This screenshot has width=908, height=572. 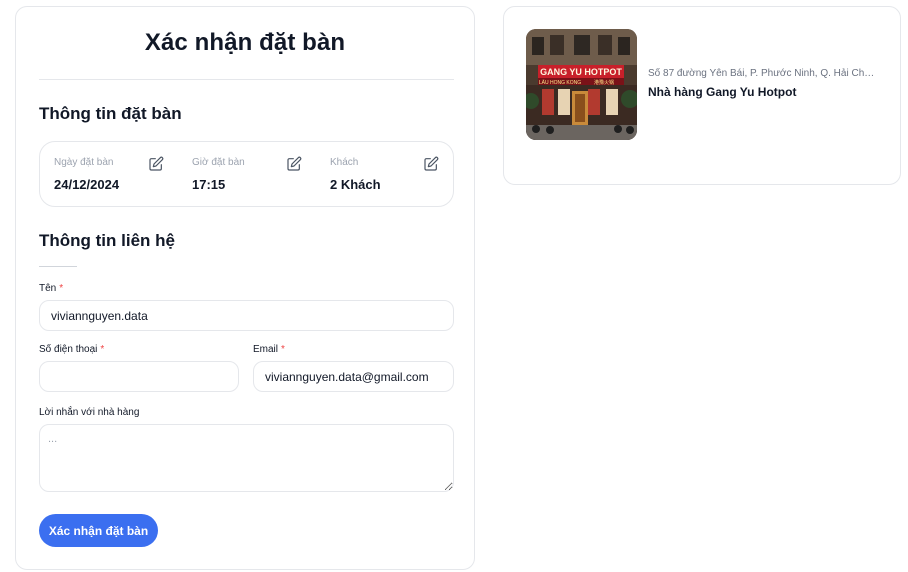 I want to click on booking-time-item: Giờ đặt bàn 17:15, so click(x=247, y=174).